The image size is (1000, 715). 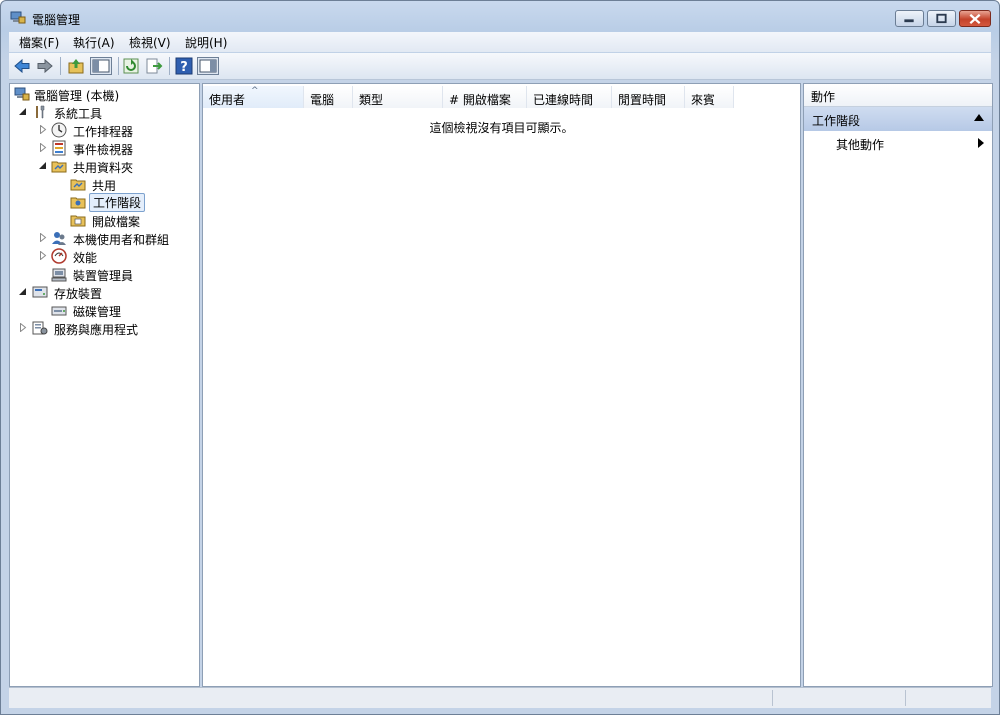 What do you see at coordinates (76, 66) in the screenshot?
I see `up-folder-icon` at bounding box center [76, 66].